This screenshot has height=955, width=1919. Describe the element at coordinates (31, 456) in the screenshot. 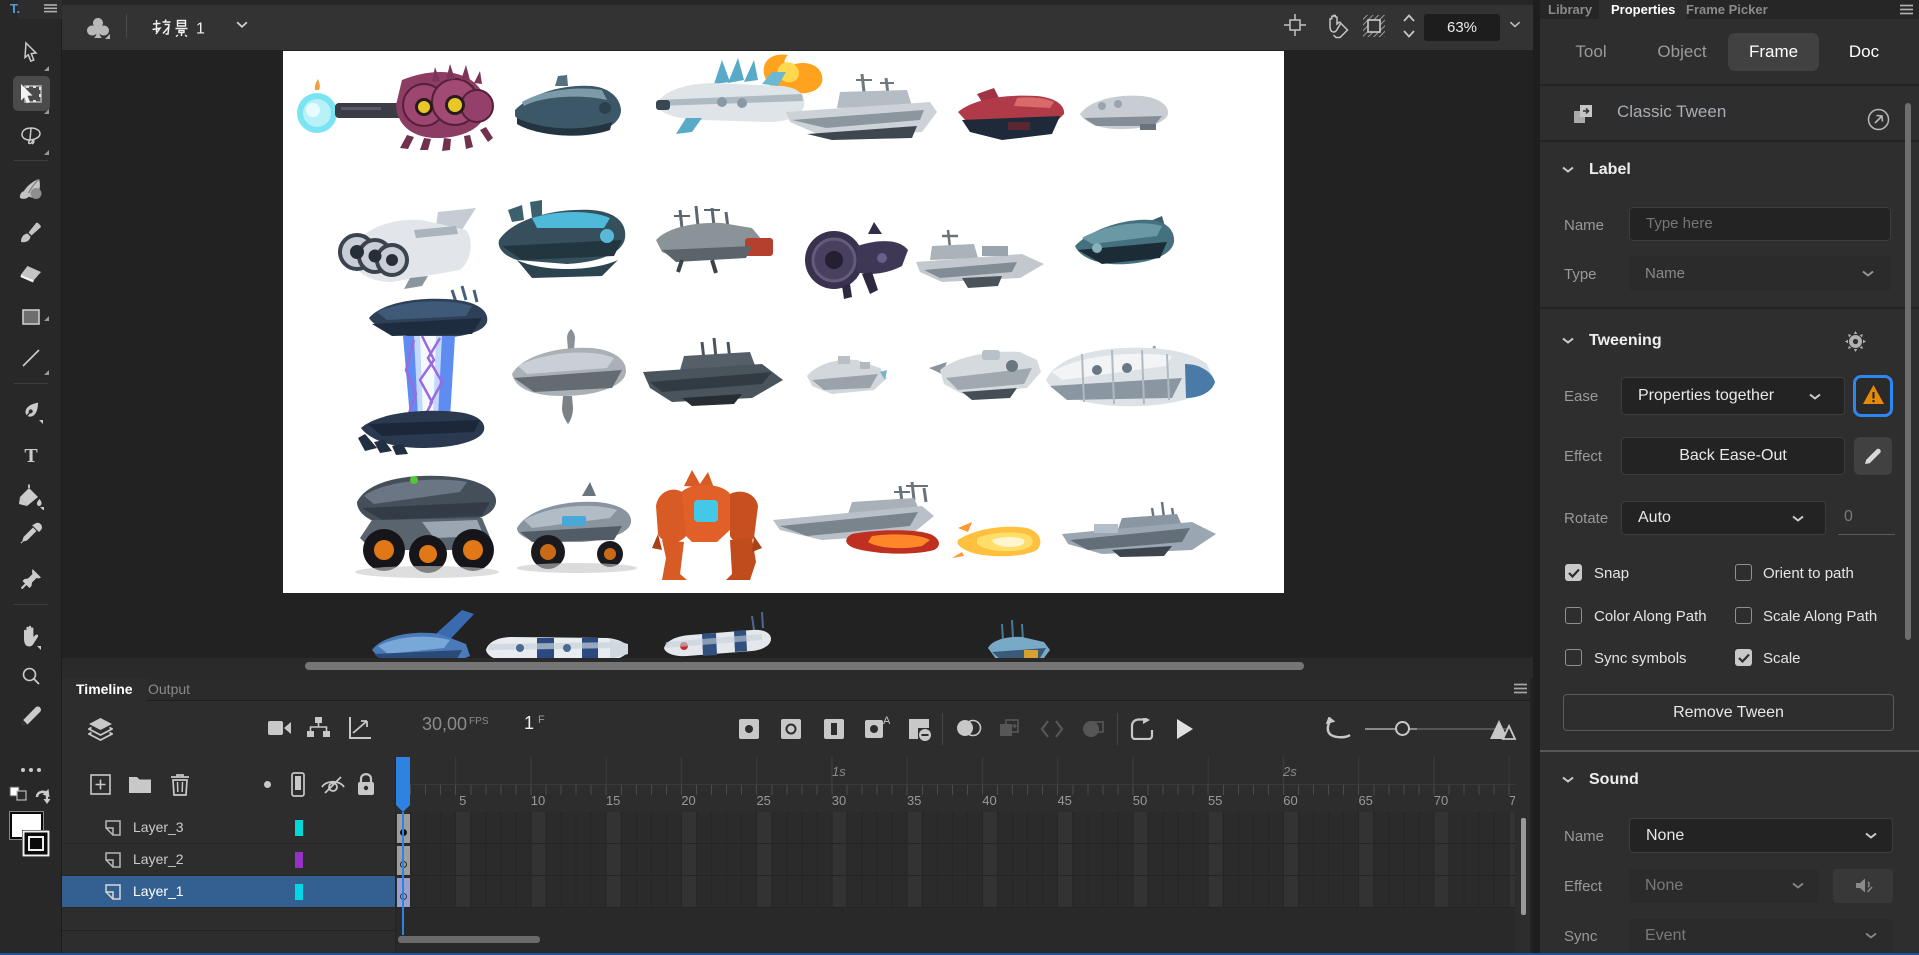

I see `svg-text: T` at that location.